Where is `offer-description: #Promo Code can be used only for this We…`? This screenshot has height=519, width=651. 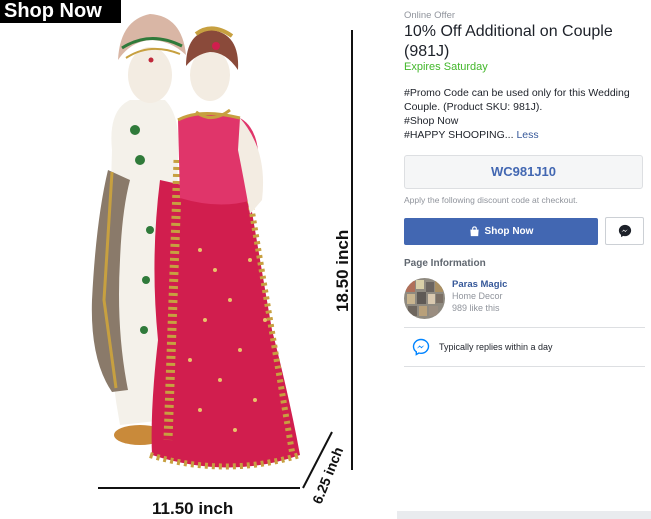 offer-description: #Promo Code can be used only for this We… is located at coordinates (522, 114).